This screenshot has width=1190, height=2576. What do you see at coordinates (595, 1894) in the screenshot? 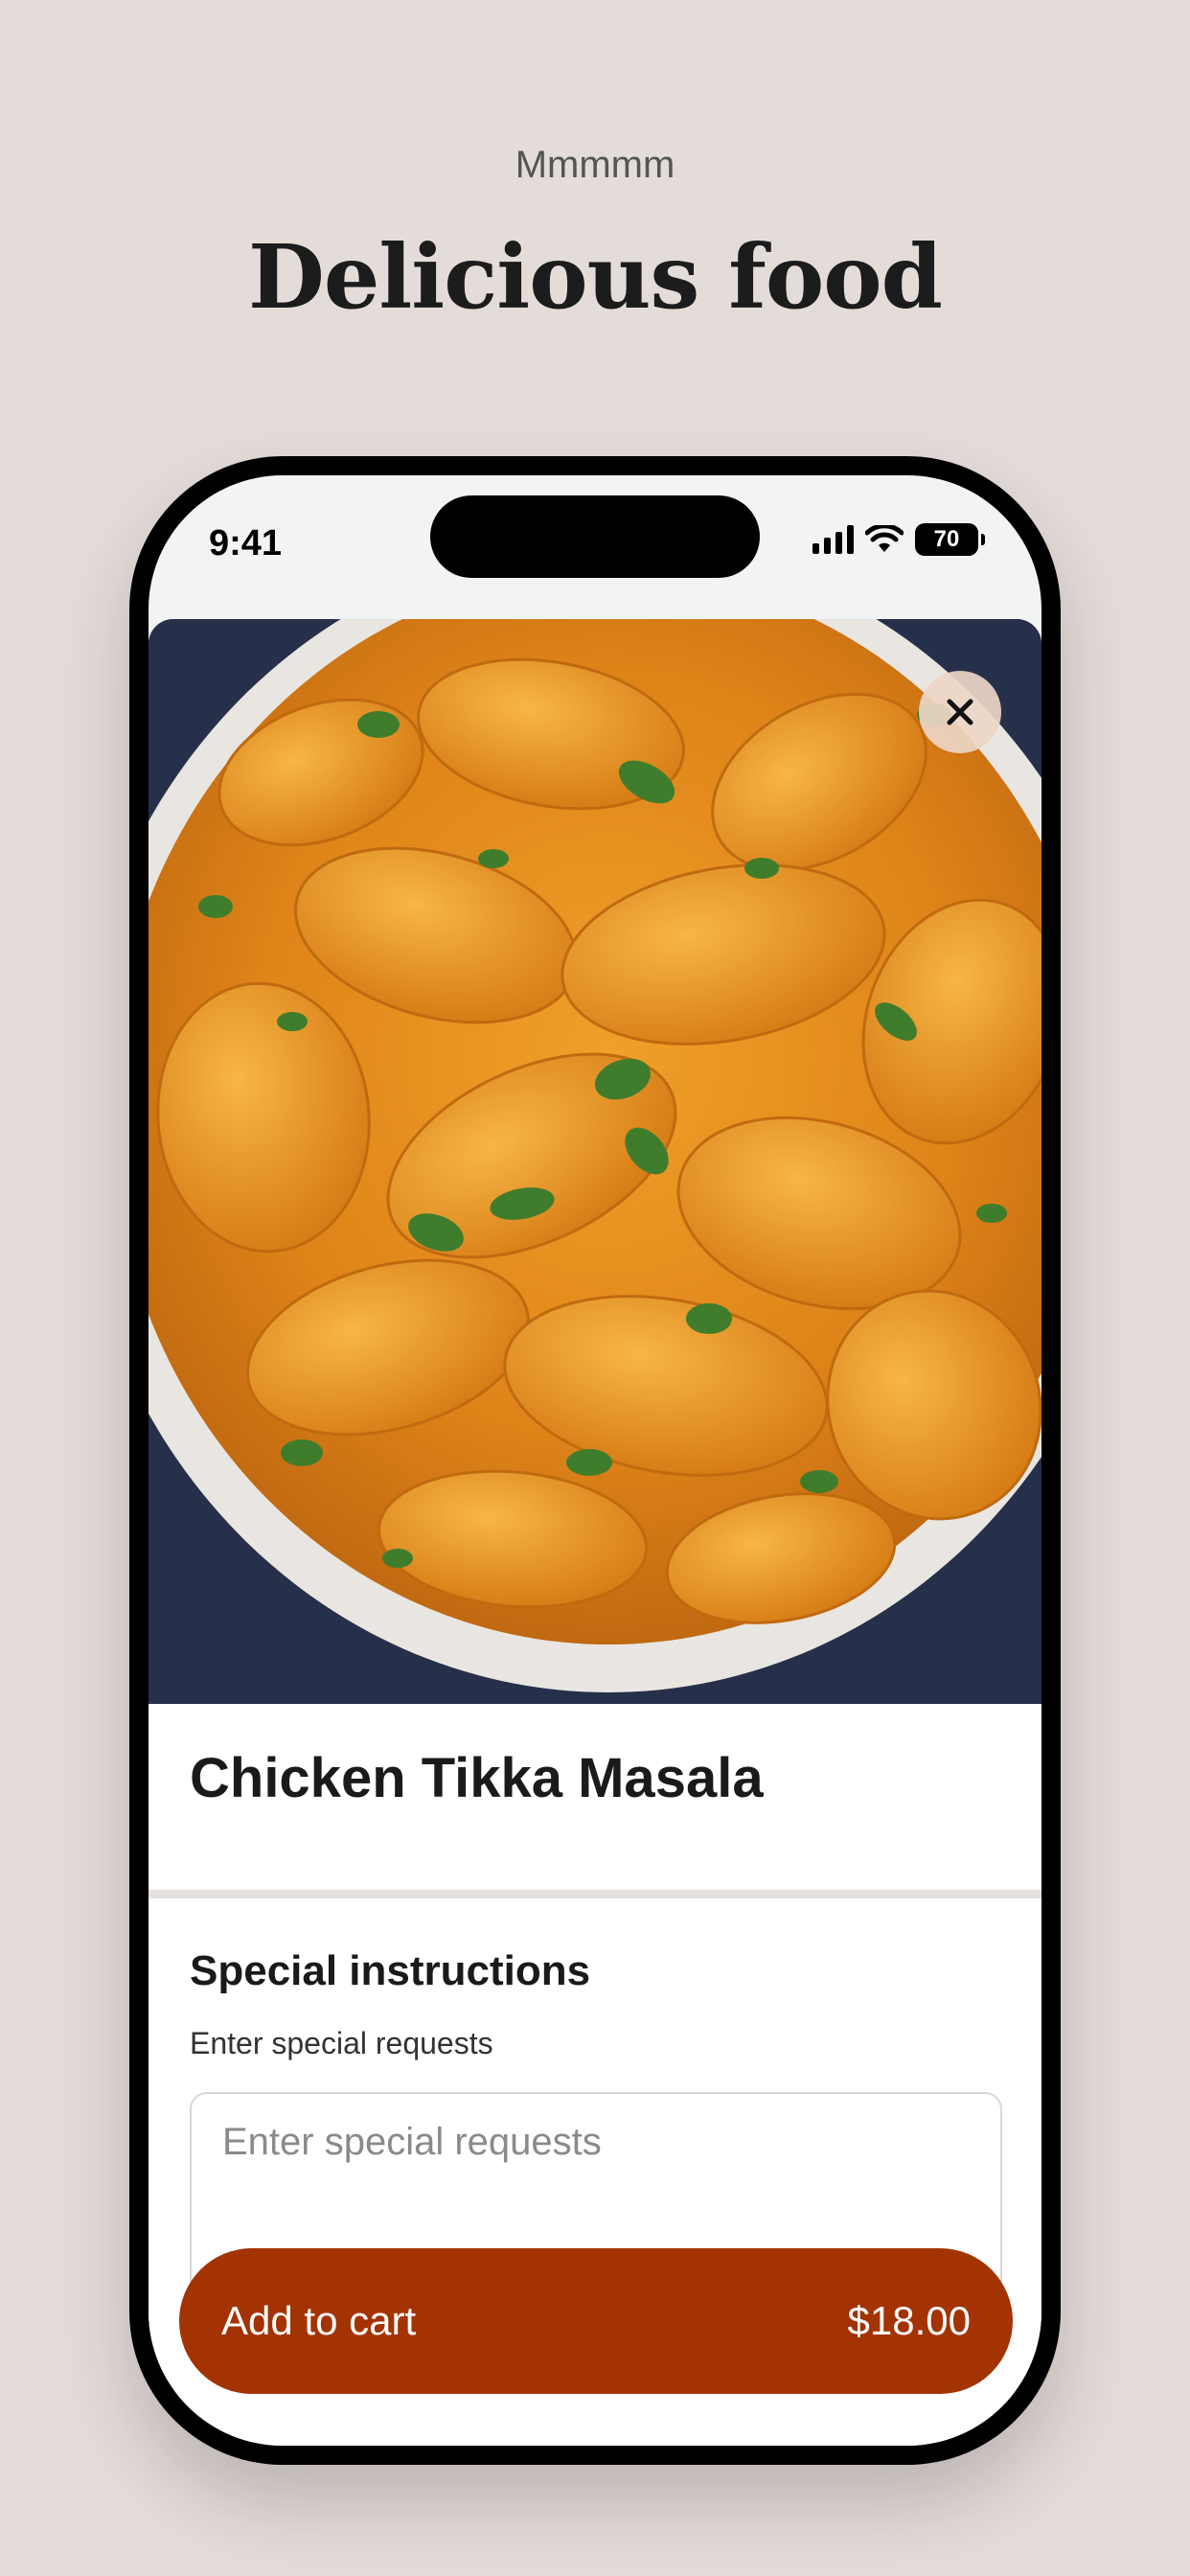
I see `section-divider` at bounding box center [595, 1894].